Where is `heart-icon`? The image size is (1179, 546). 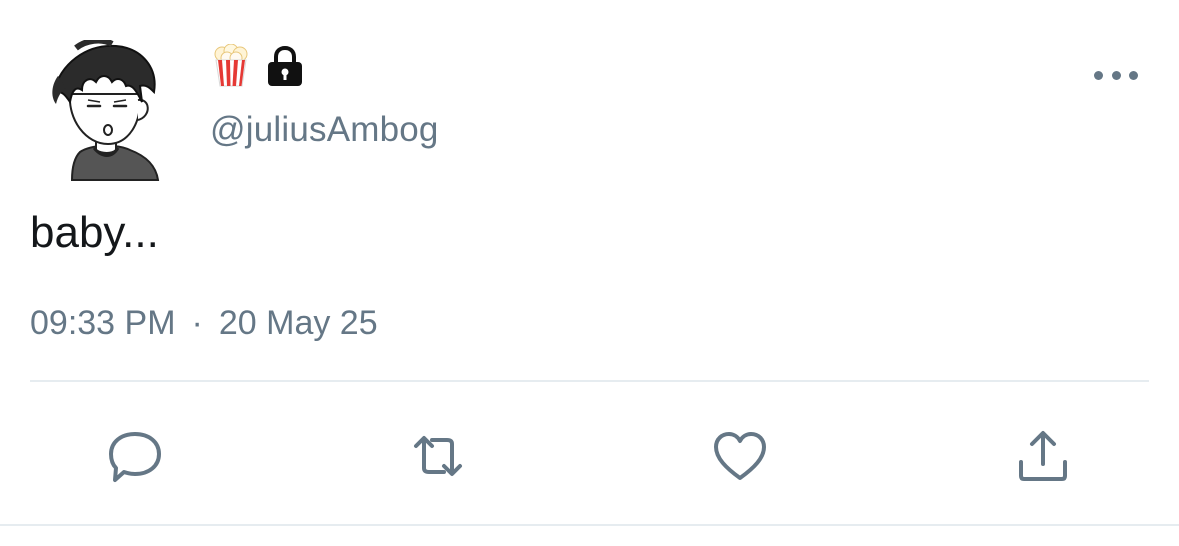
heart-icon is located at coordinates (740, 456).